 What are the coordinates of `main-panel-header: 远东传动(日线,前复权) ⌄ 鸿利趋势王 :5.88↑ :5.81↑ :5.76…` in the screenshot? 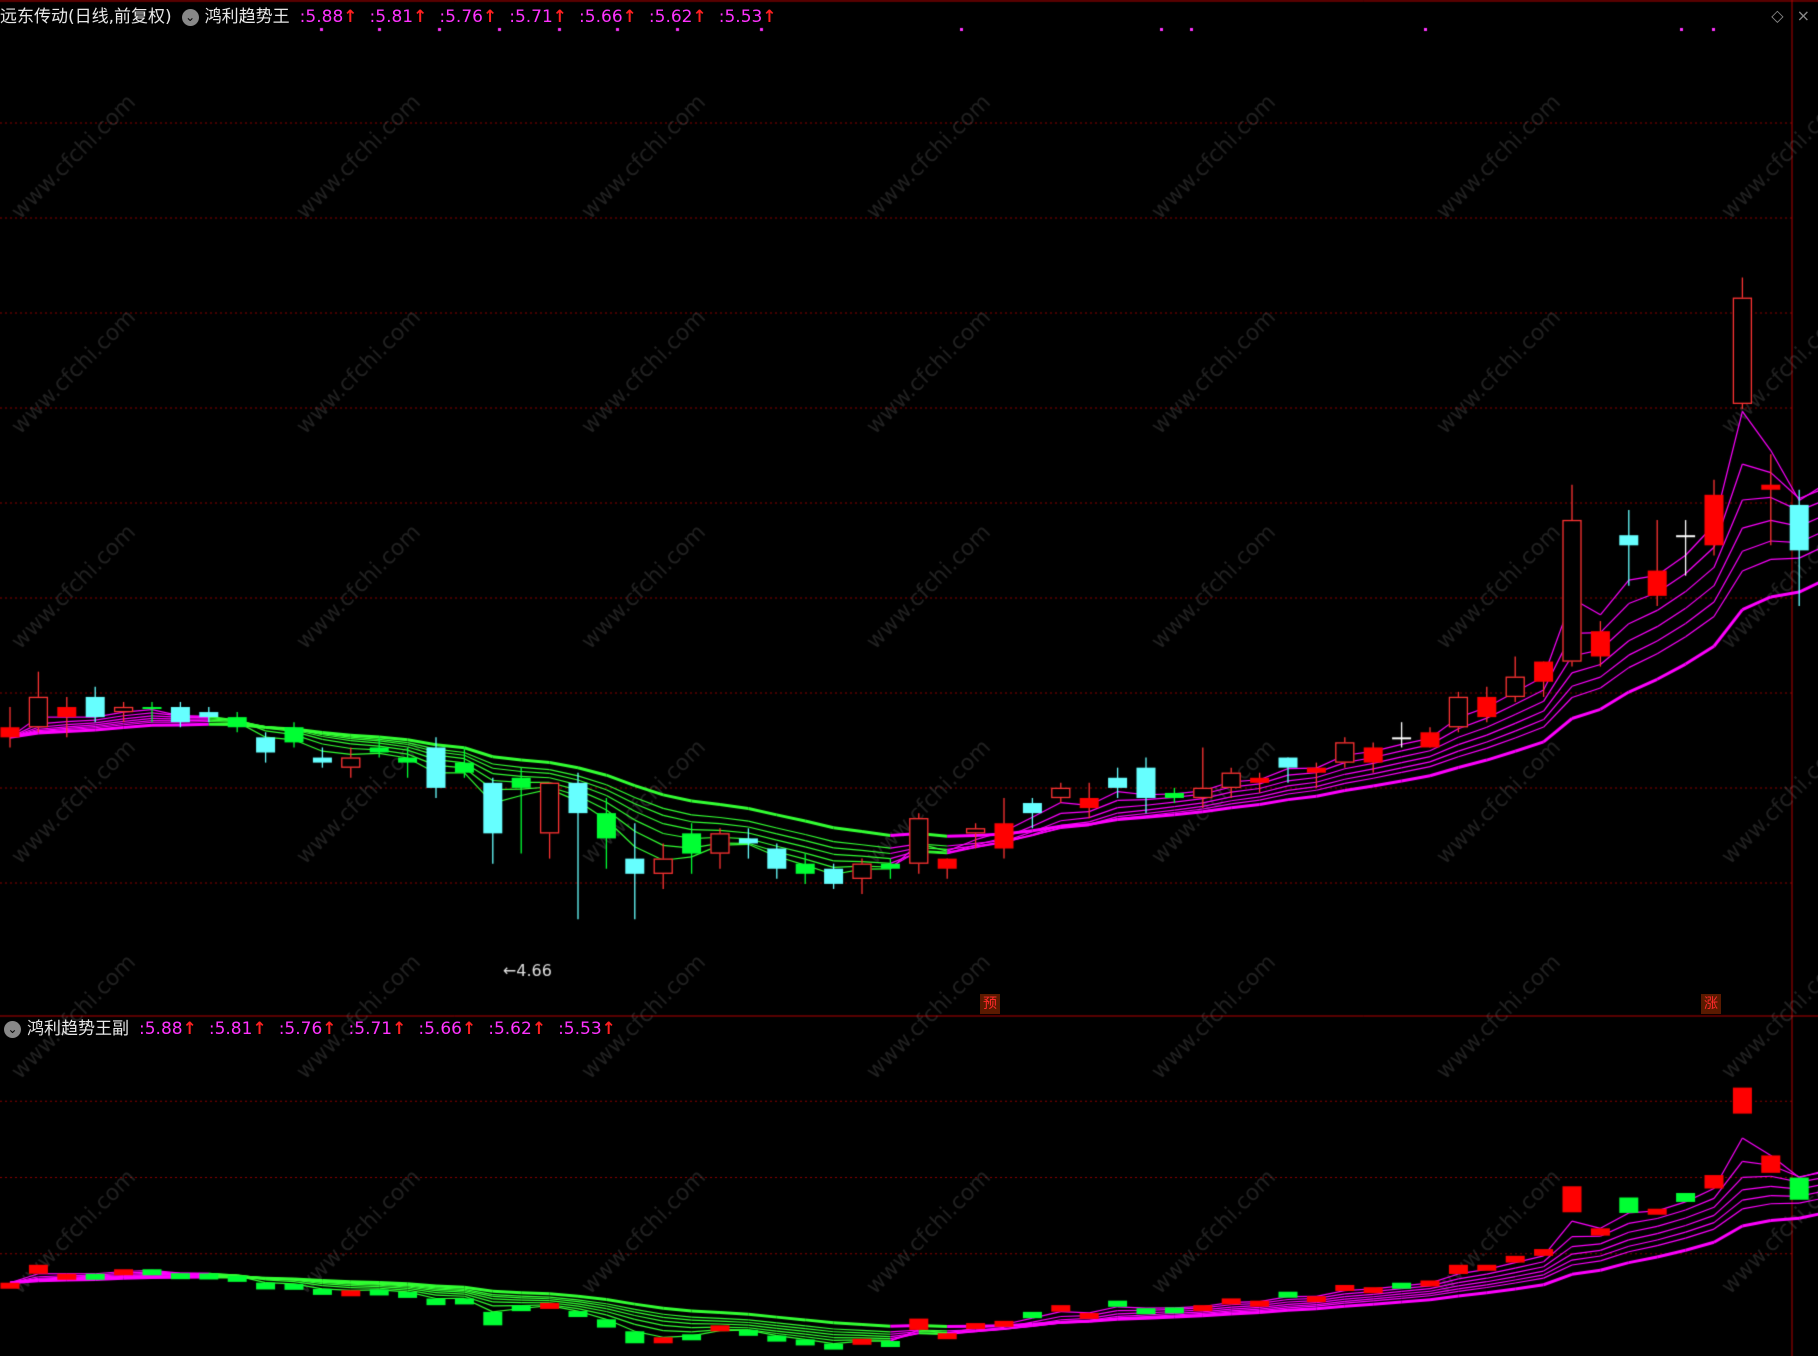 It's located at (394, 17).